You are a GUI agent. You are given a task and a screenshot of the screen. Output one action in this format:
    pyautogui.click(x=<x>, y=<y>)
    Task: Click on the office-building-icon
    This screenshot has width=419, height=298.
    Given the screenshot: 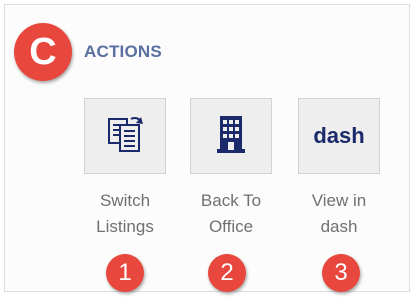 What is the action you would take?
    pyautogui.click(x=231, y=136)
    